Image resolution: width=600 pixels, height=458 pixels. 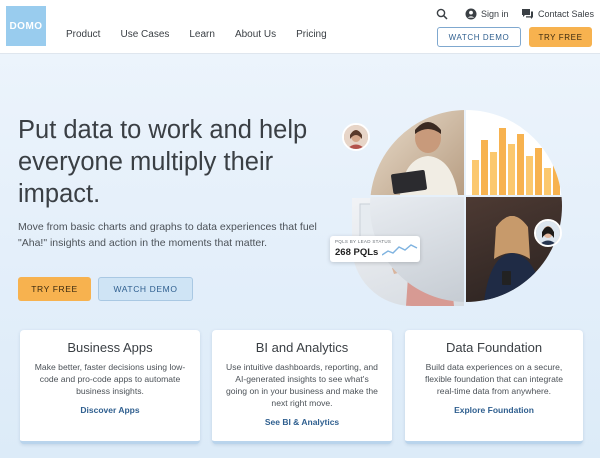 I want to click on sign-in-label: Sign in, so click(x=495, y=14).